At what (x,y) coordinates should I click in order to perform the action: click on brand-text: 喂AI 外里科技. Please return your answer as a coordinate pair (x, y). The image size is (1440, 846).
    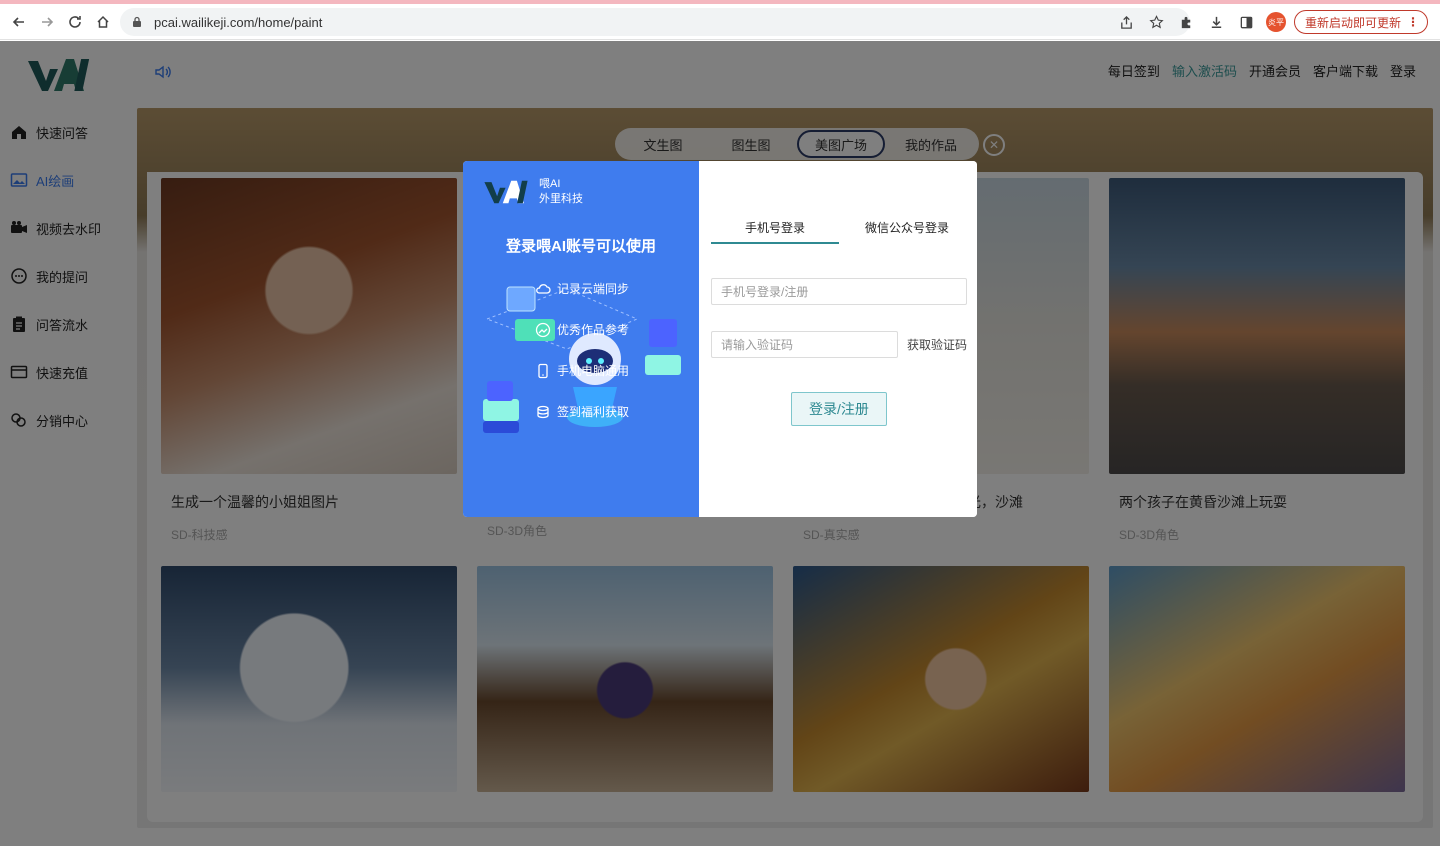
    Looking at the image, I should click on (561, 192).